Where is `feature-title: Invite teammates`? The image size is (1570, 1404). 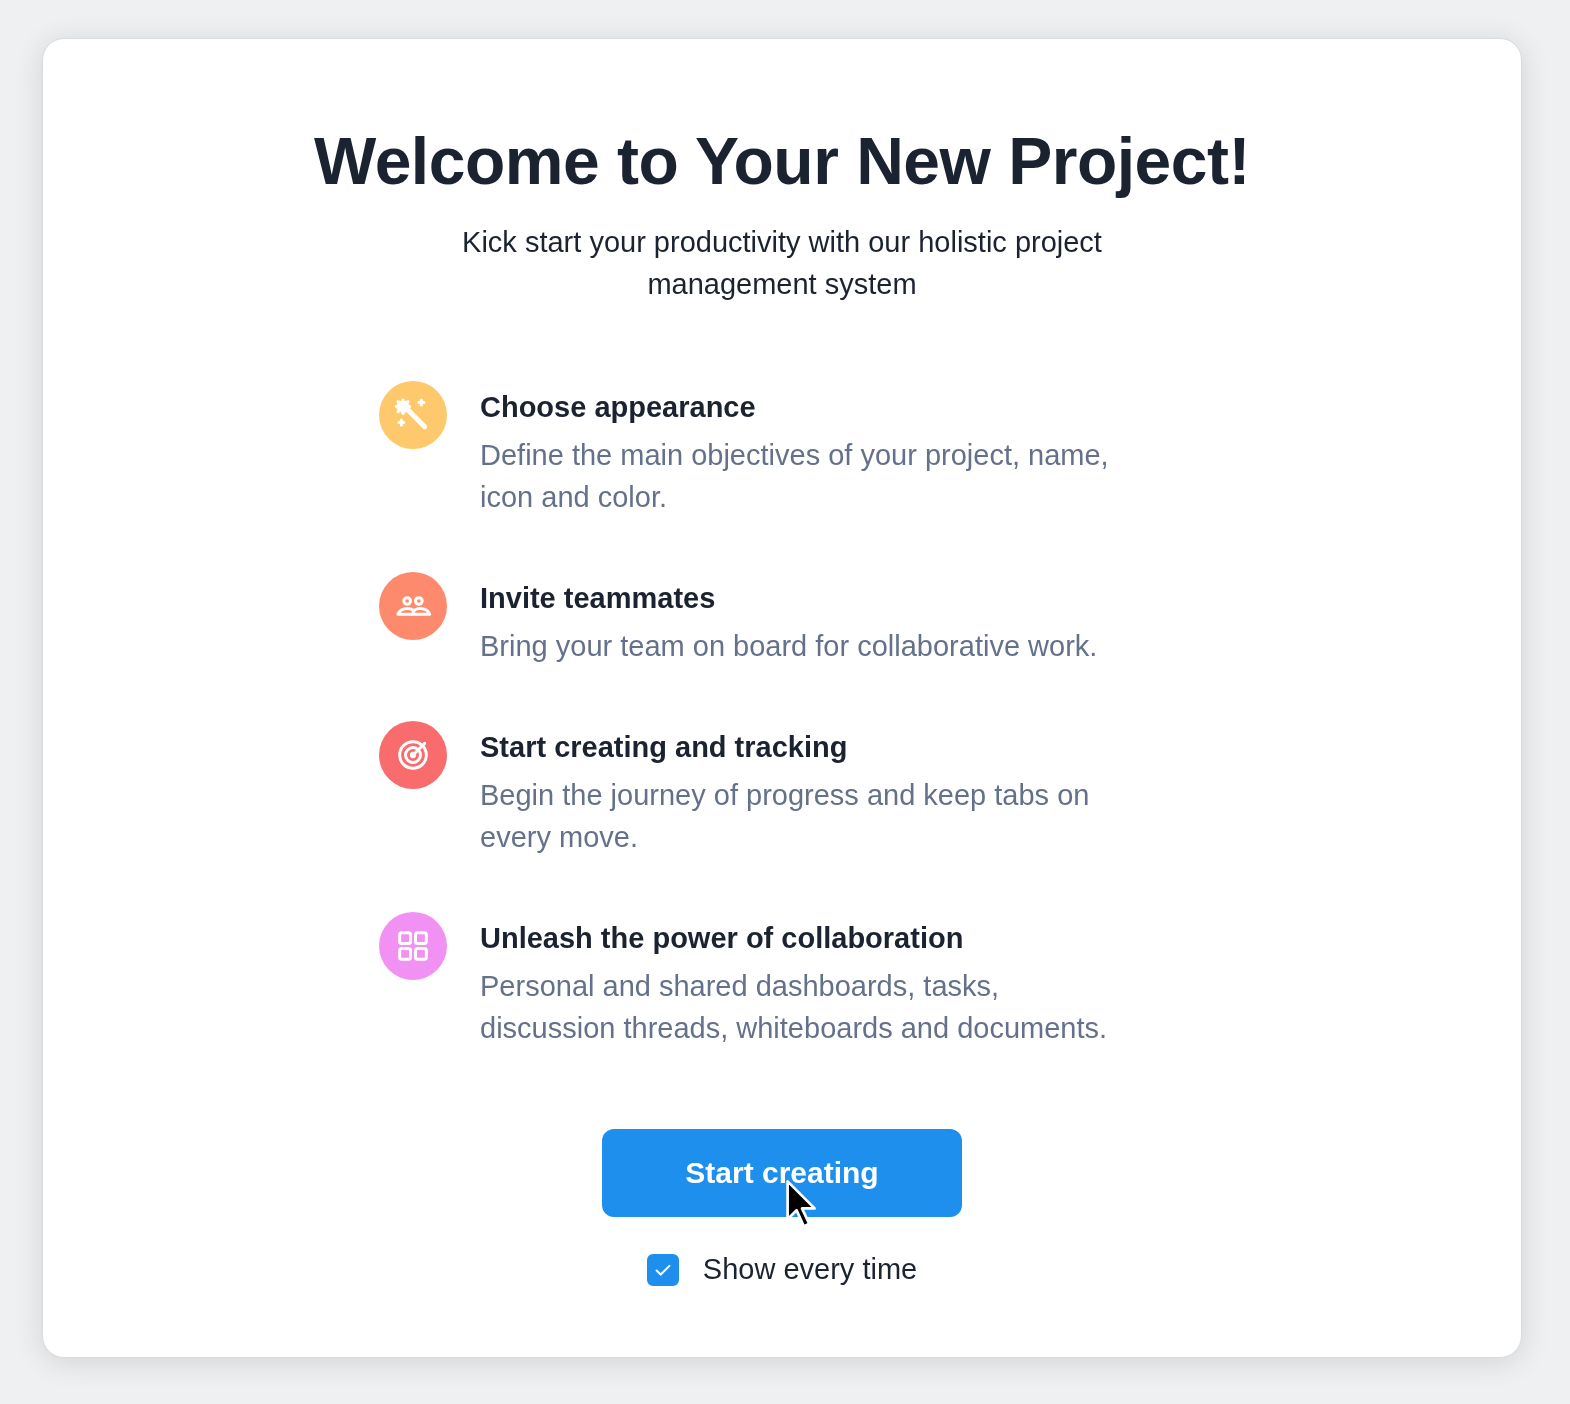
feature-title: Invite teammates is located at coordinates (598, 598).